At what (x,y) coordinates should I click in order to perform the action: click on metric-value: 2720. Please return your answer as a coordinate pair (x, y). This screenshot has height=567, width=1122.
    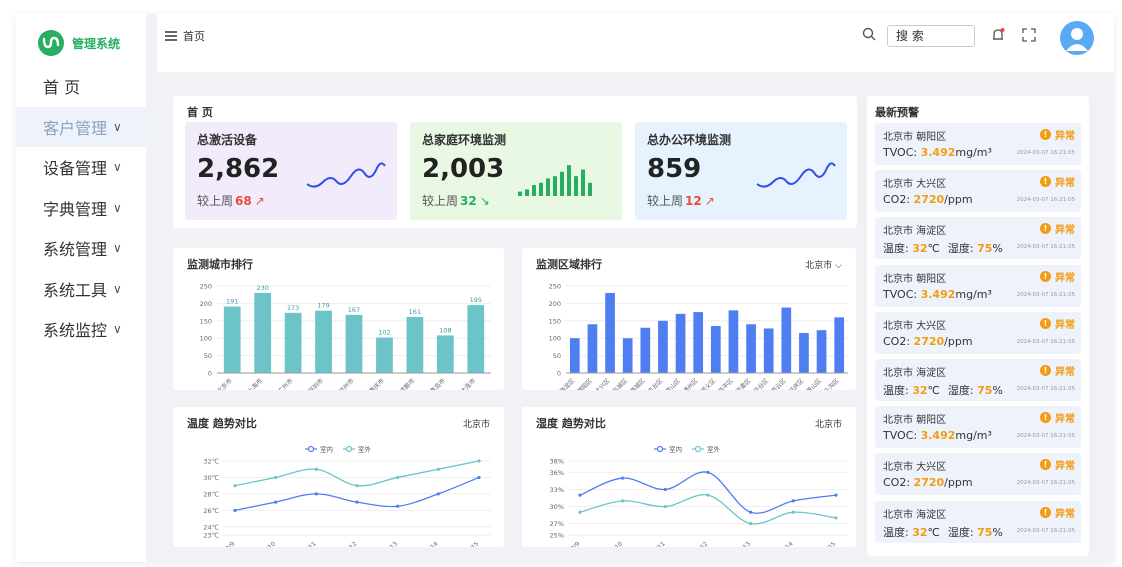
    Looking at the image, I should click on (929, 200).